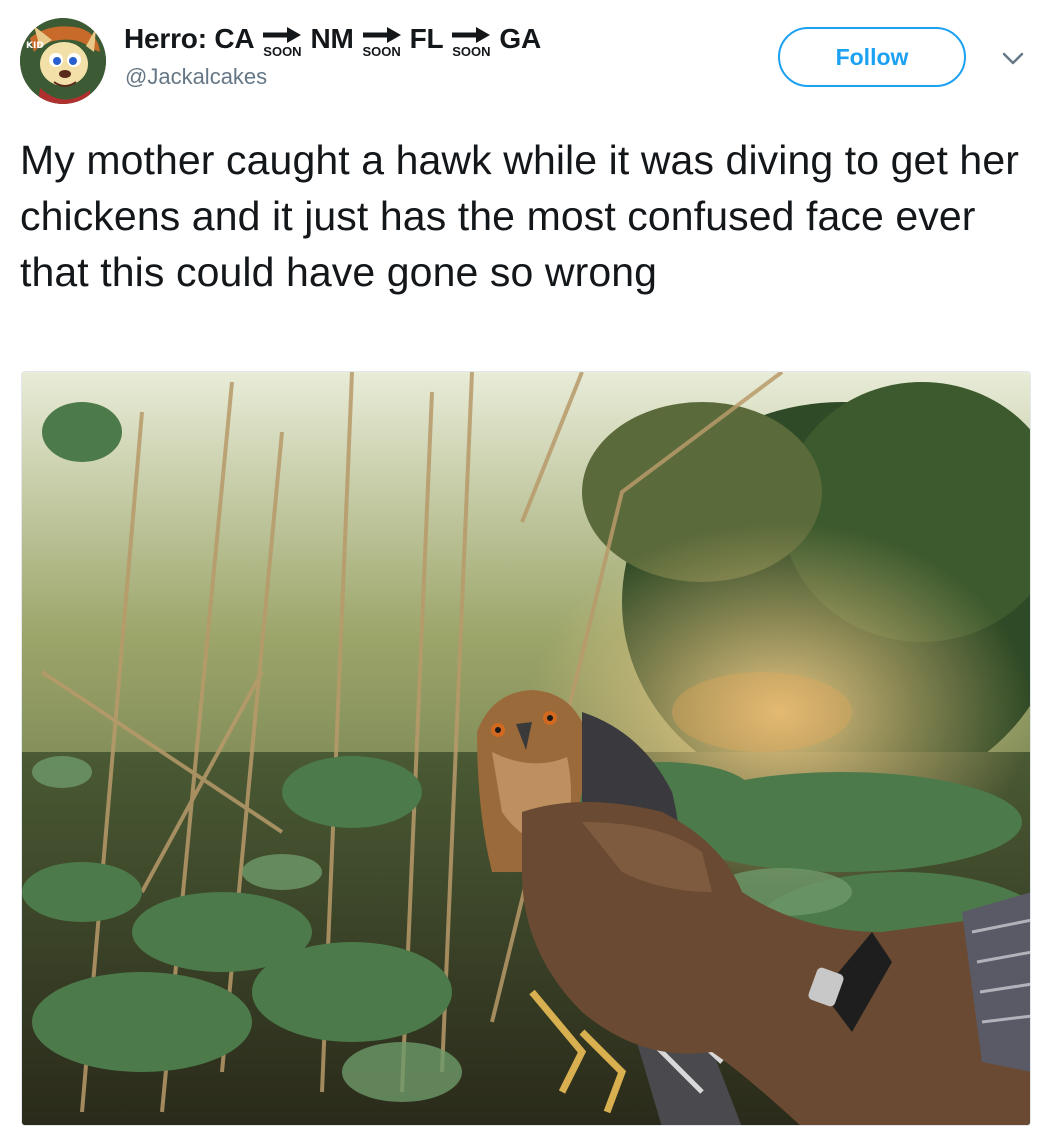 The image size is (1052, 1146). Describe the element at coordinates (426, 38) in the screenshot. I see `name-part-stop-2: FL` at that location.